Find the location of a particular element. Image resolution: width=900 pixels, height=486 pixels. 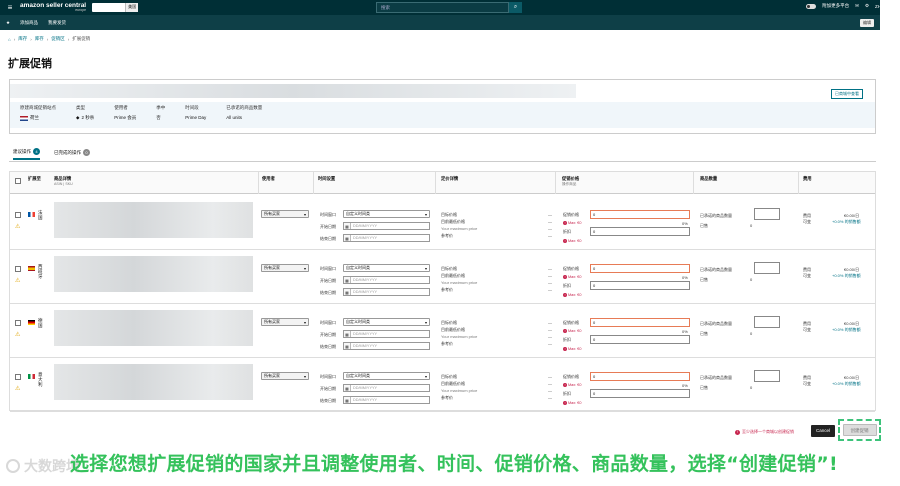

tab-suggested: 建议操作 4 is located at coordinates (26, 152).